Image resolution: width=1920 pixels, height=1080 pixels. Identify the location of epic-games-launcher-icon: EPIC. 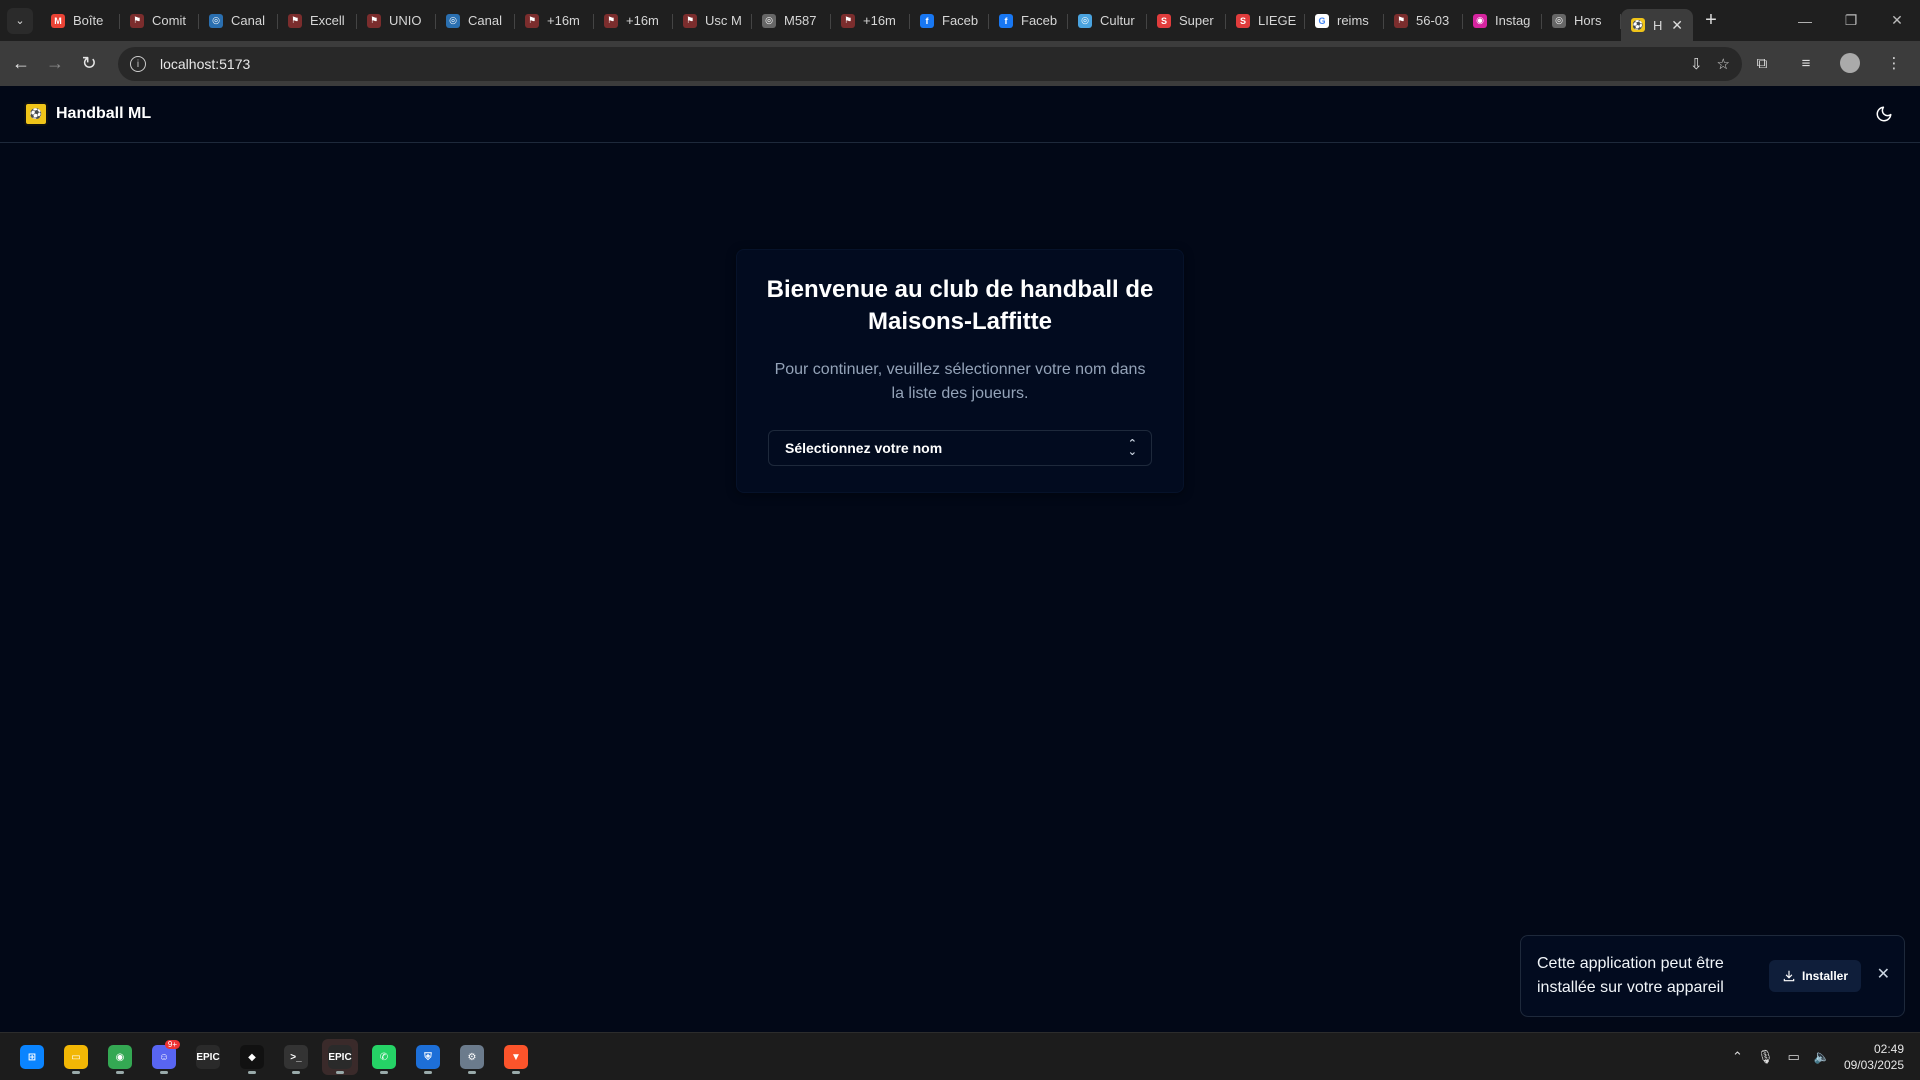
(340, 1057).